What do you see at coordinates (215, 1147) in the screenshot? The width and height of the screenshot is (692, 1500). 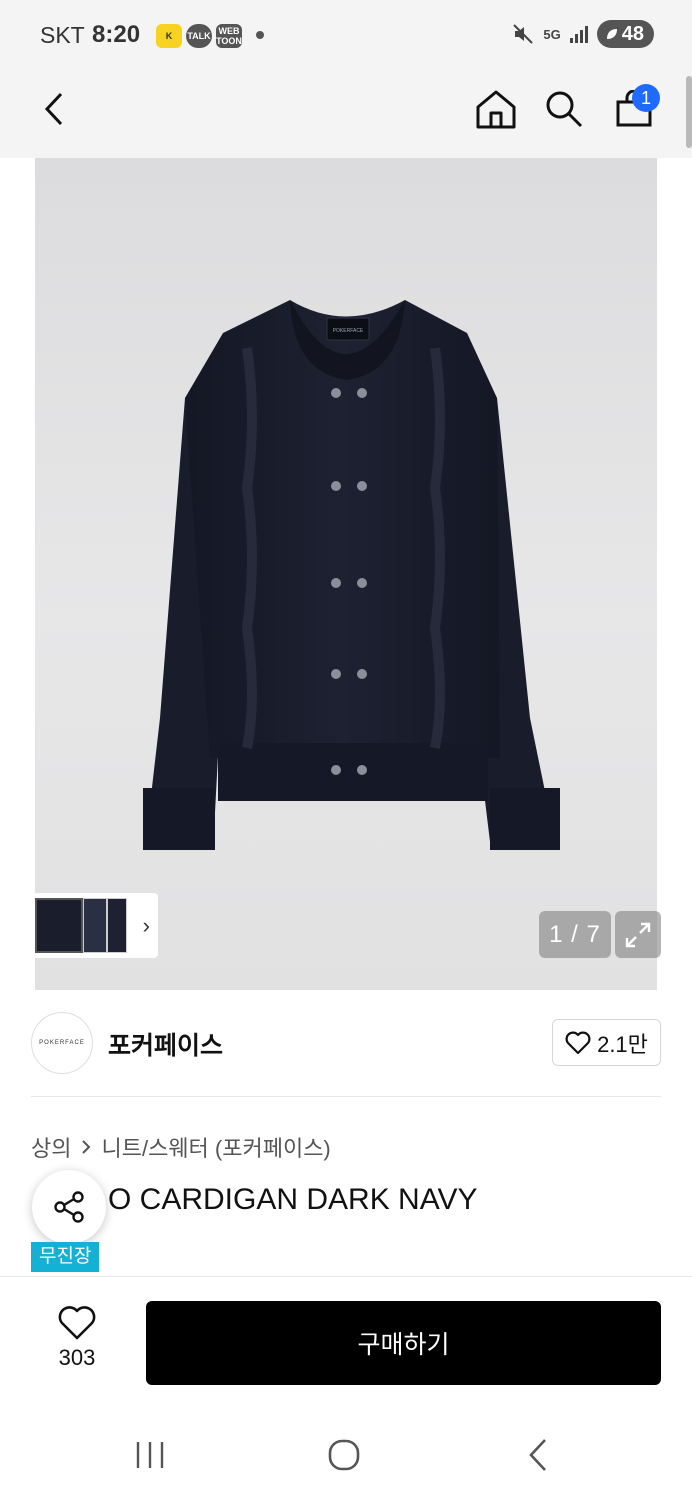 I see `breadcrumb-subcategory: 니트/스웨터 (포커페이스)` at bounding box center [215, 1147].